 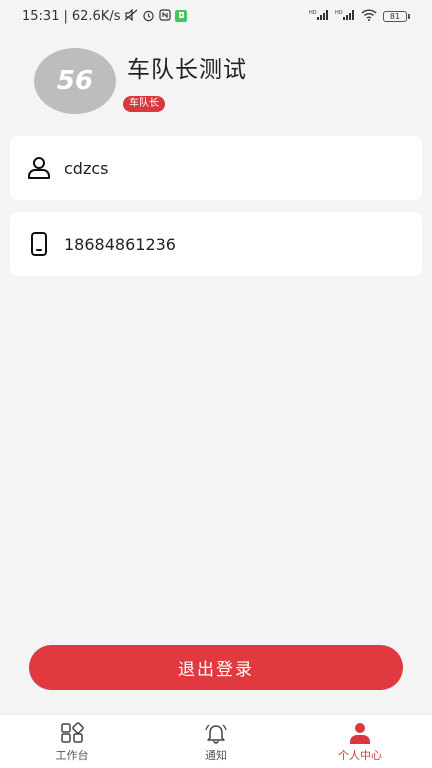 I want to click on battery-indicator: 81, so click(x=396, y=16).